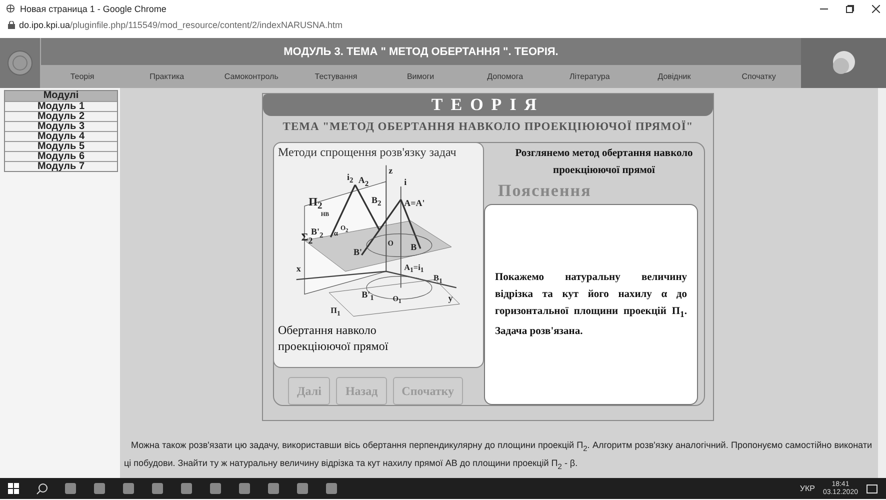  I want to click on diagram-label: z, so click(390, 171).